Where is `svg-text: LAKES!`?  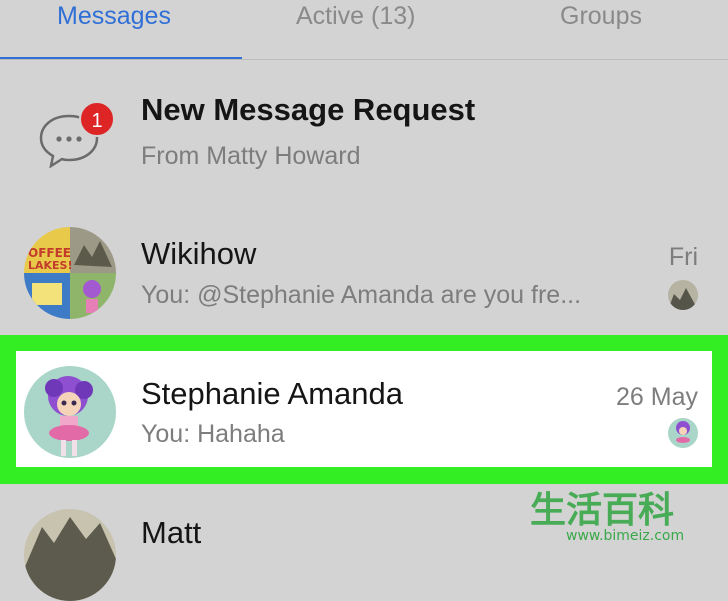 svg-text: LAKES! is located at coordinates (50, 265).